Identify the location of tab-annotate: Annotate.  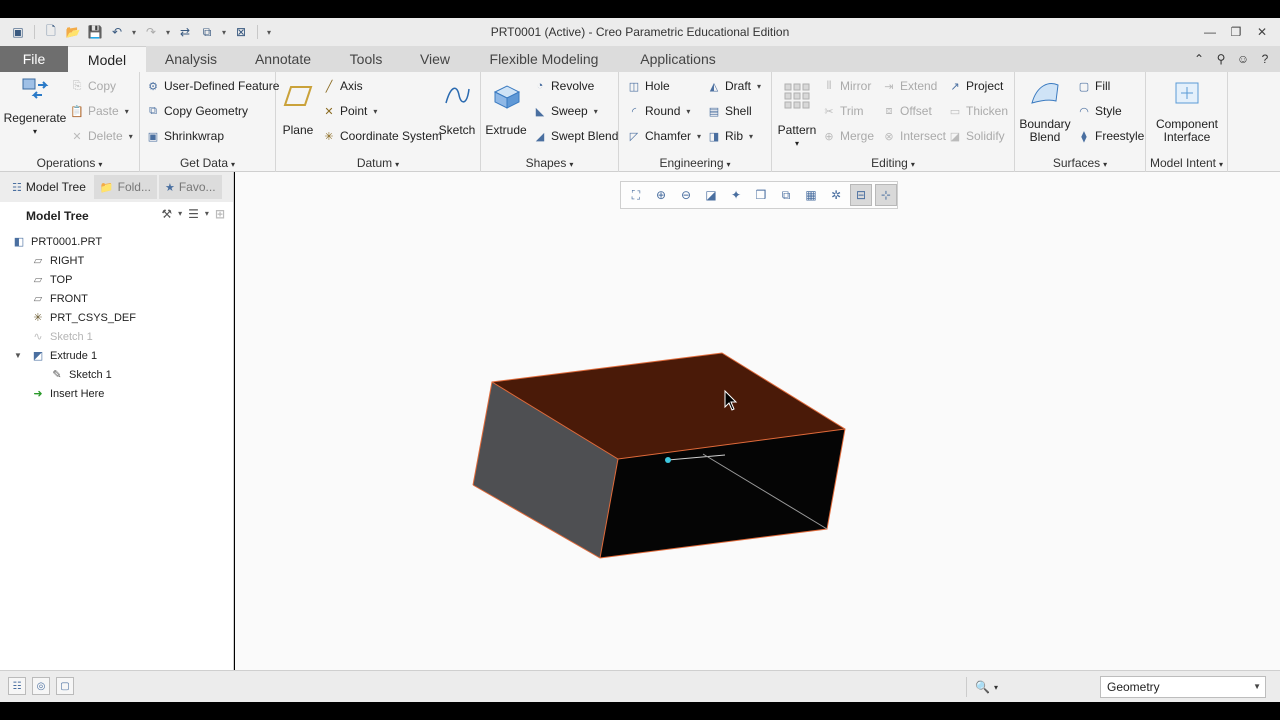
(283, 59).